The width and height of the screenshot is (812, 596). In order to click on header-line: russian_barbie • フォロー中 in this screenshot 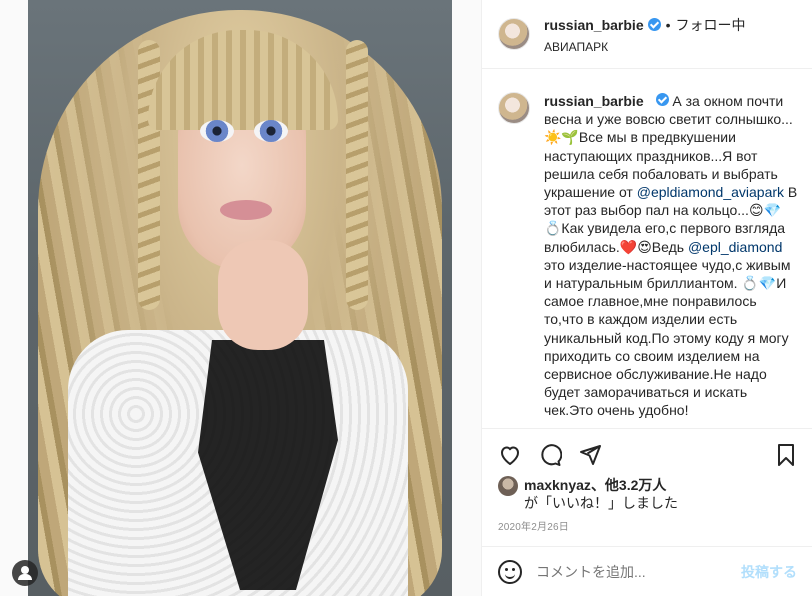, I will do `click(645, 25)`.